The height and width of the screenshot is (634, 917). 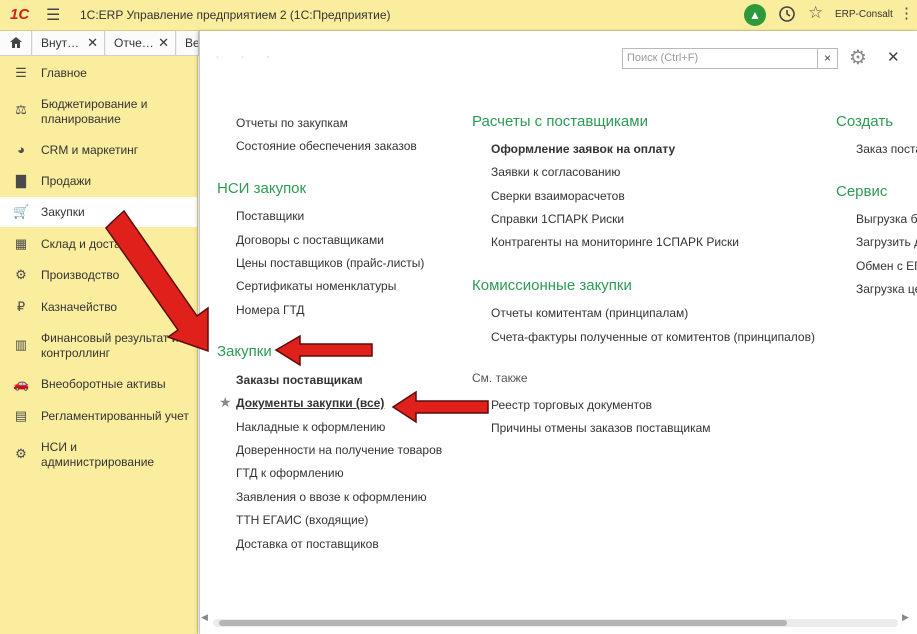 I want to click on tab-third: Ве, so click(x=188, y=43).